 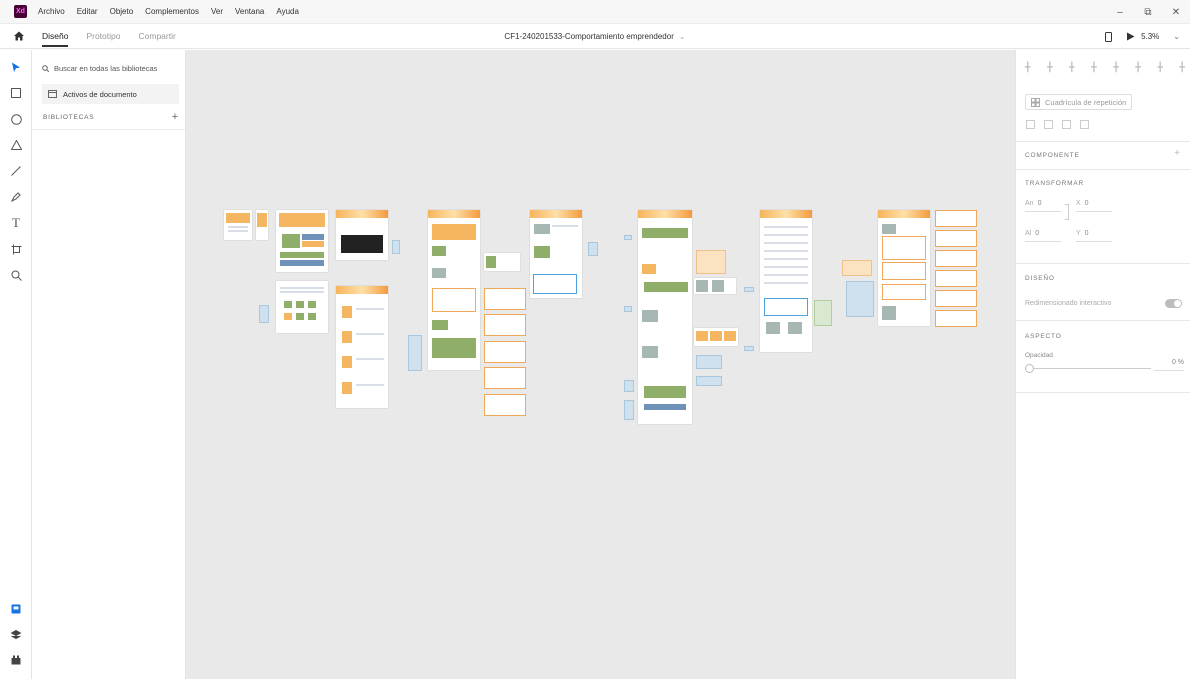 I want to click on restore-icon: ⧉, so click(x=1148, y=12).